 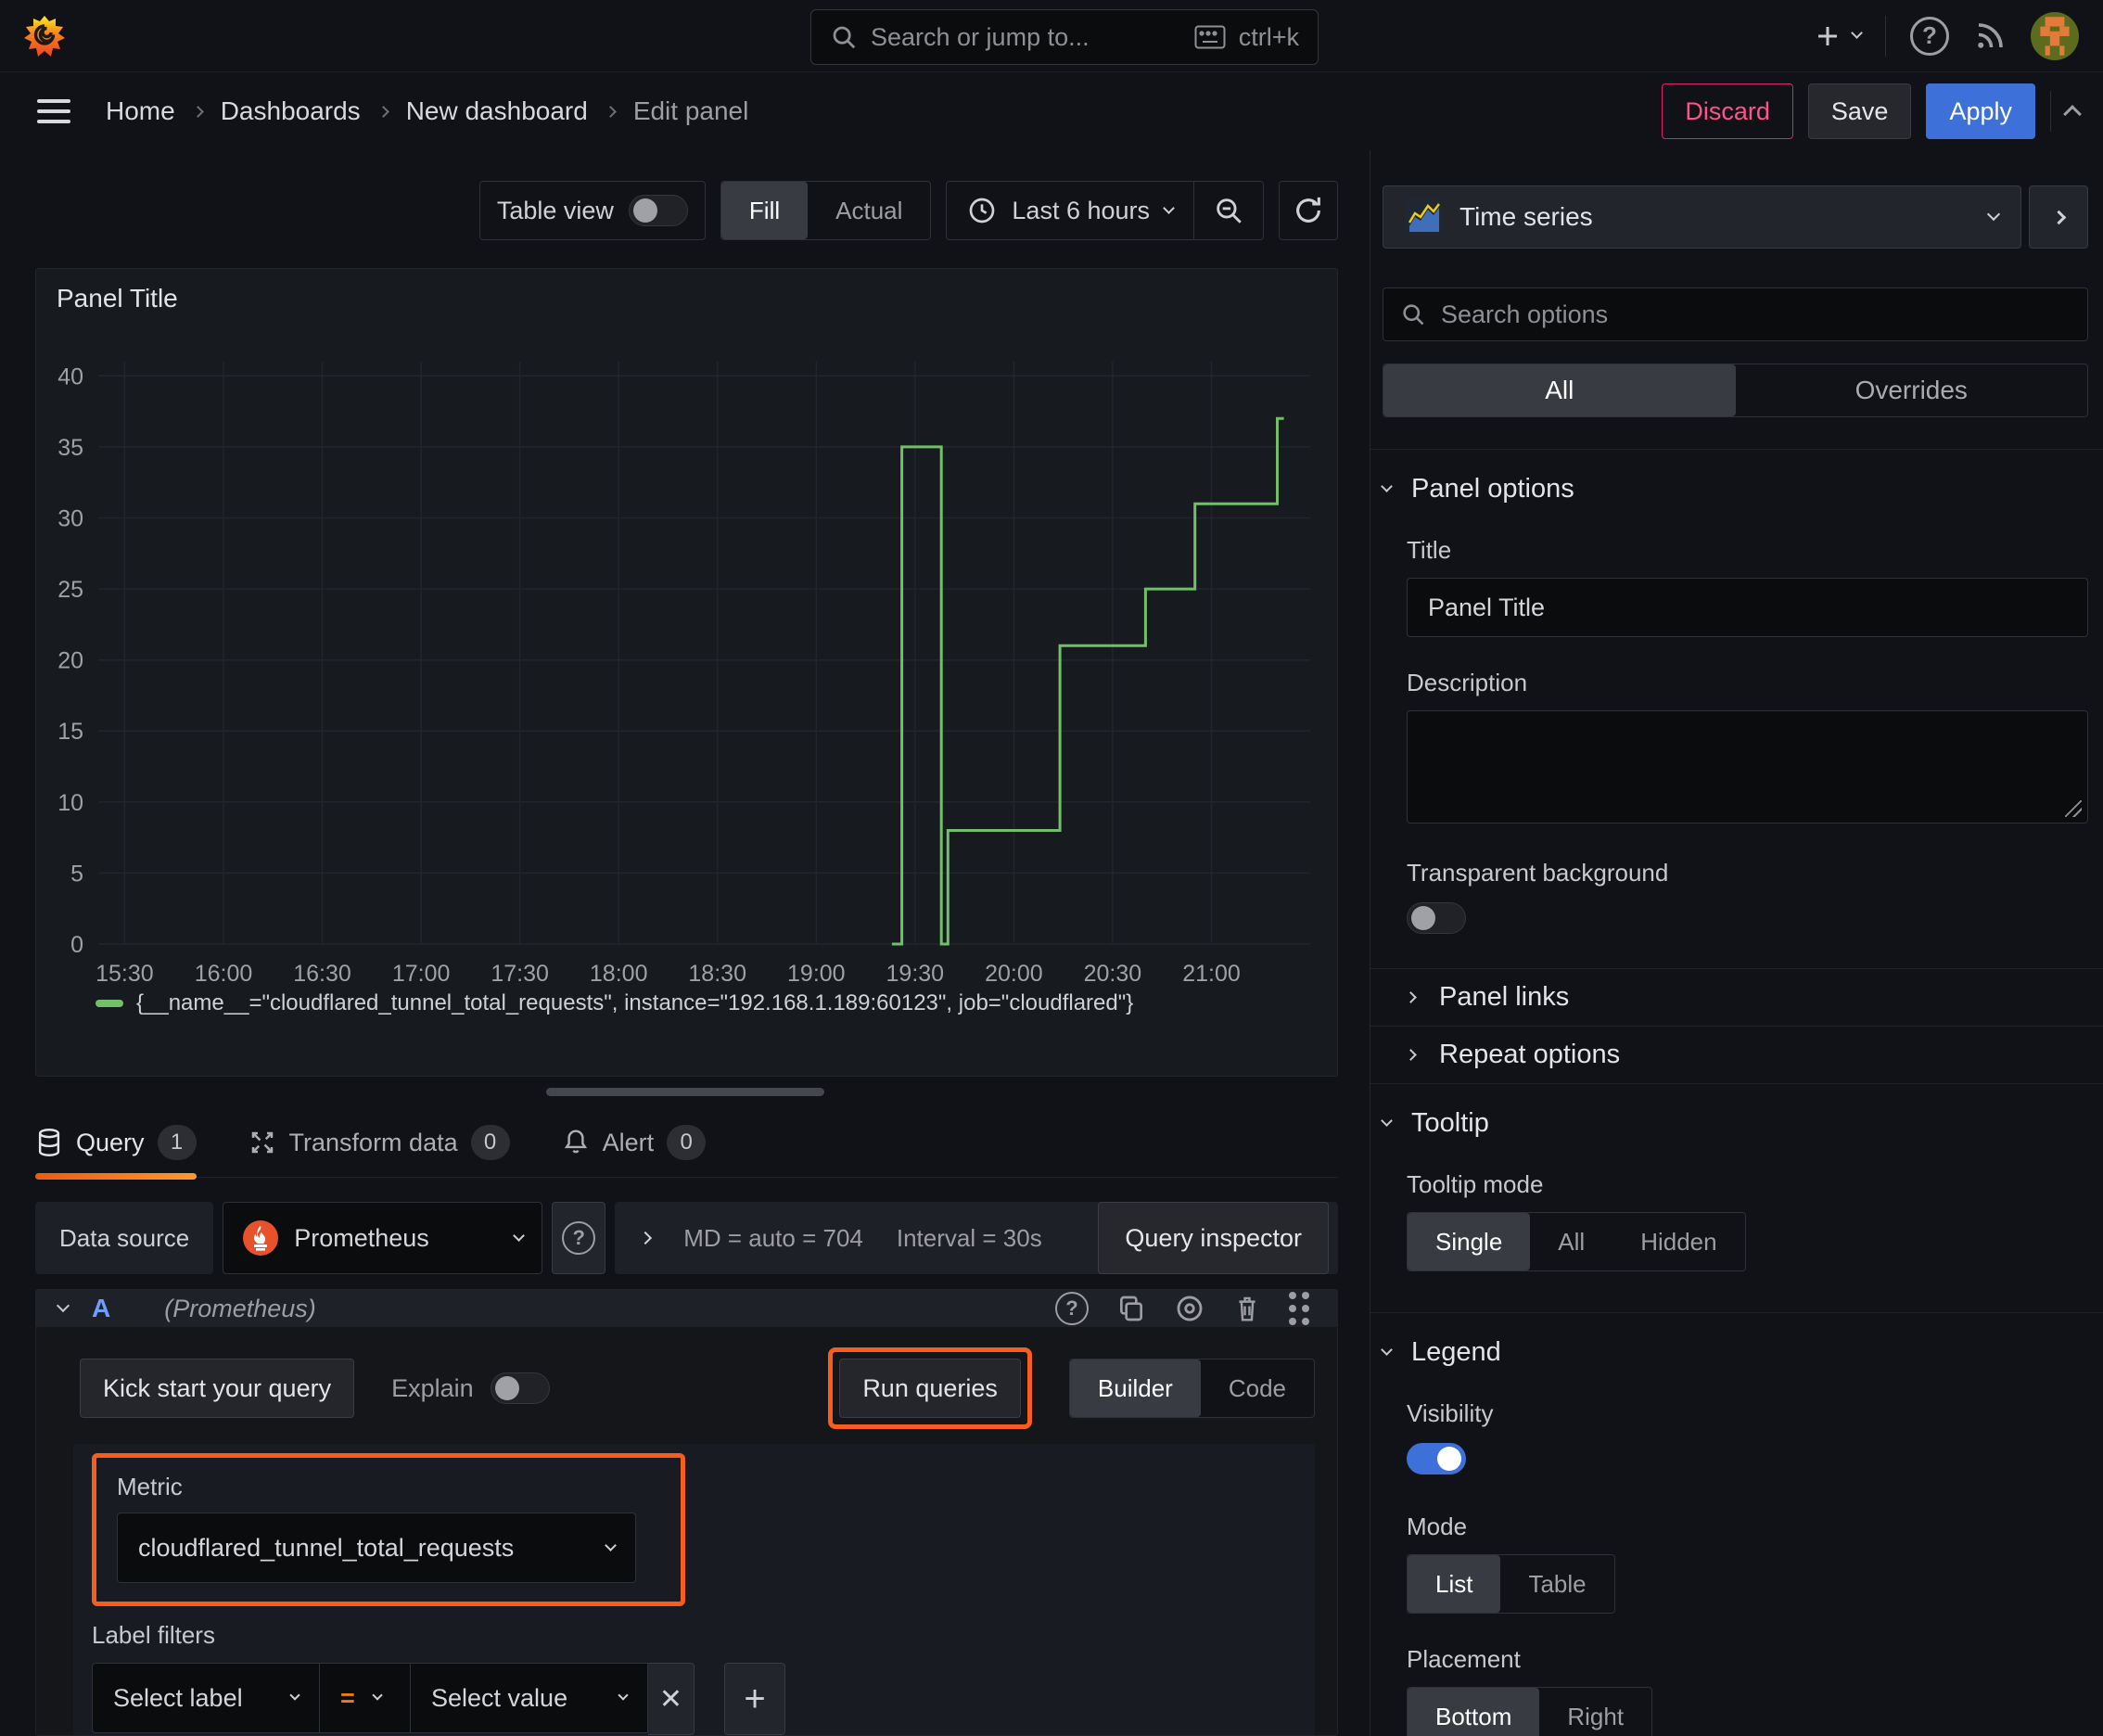 I want to click on drag-handle-icon, so click(x=1299, y=1308).